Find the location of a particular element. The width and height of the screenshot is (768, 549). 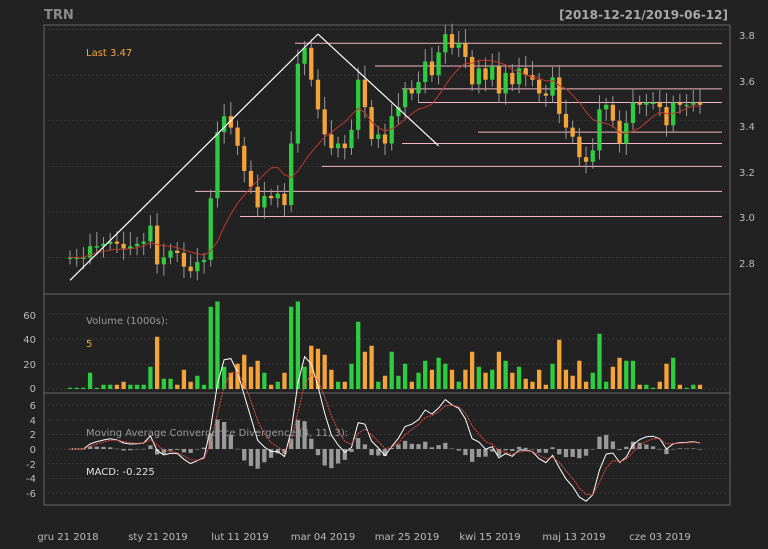

macd-tick: -4 is located at coordinates (31, 479).